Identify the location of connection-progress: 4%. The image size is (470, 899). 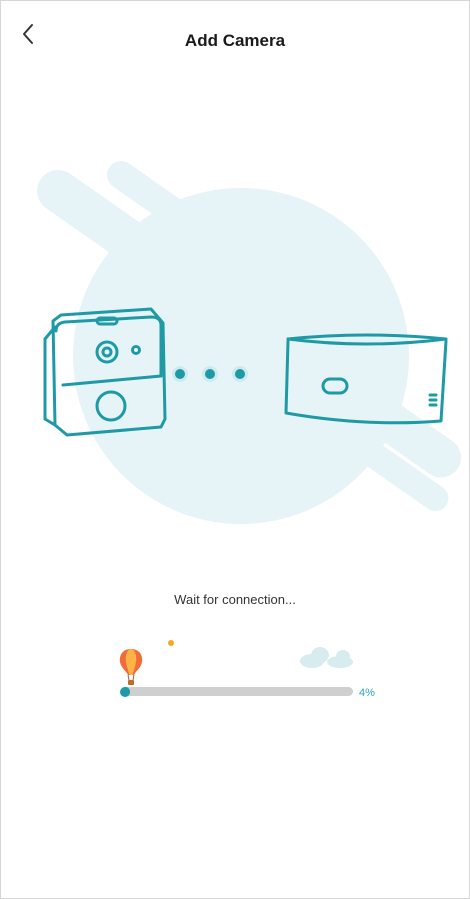
(251, 671).